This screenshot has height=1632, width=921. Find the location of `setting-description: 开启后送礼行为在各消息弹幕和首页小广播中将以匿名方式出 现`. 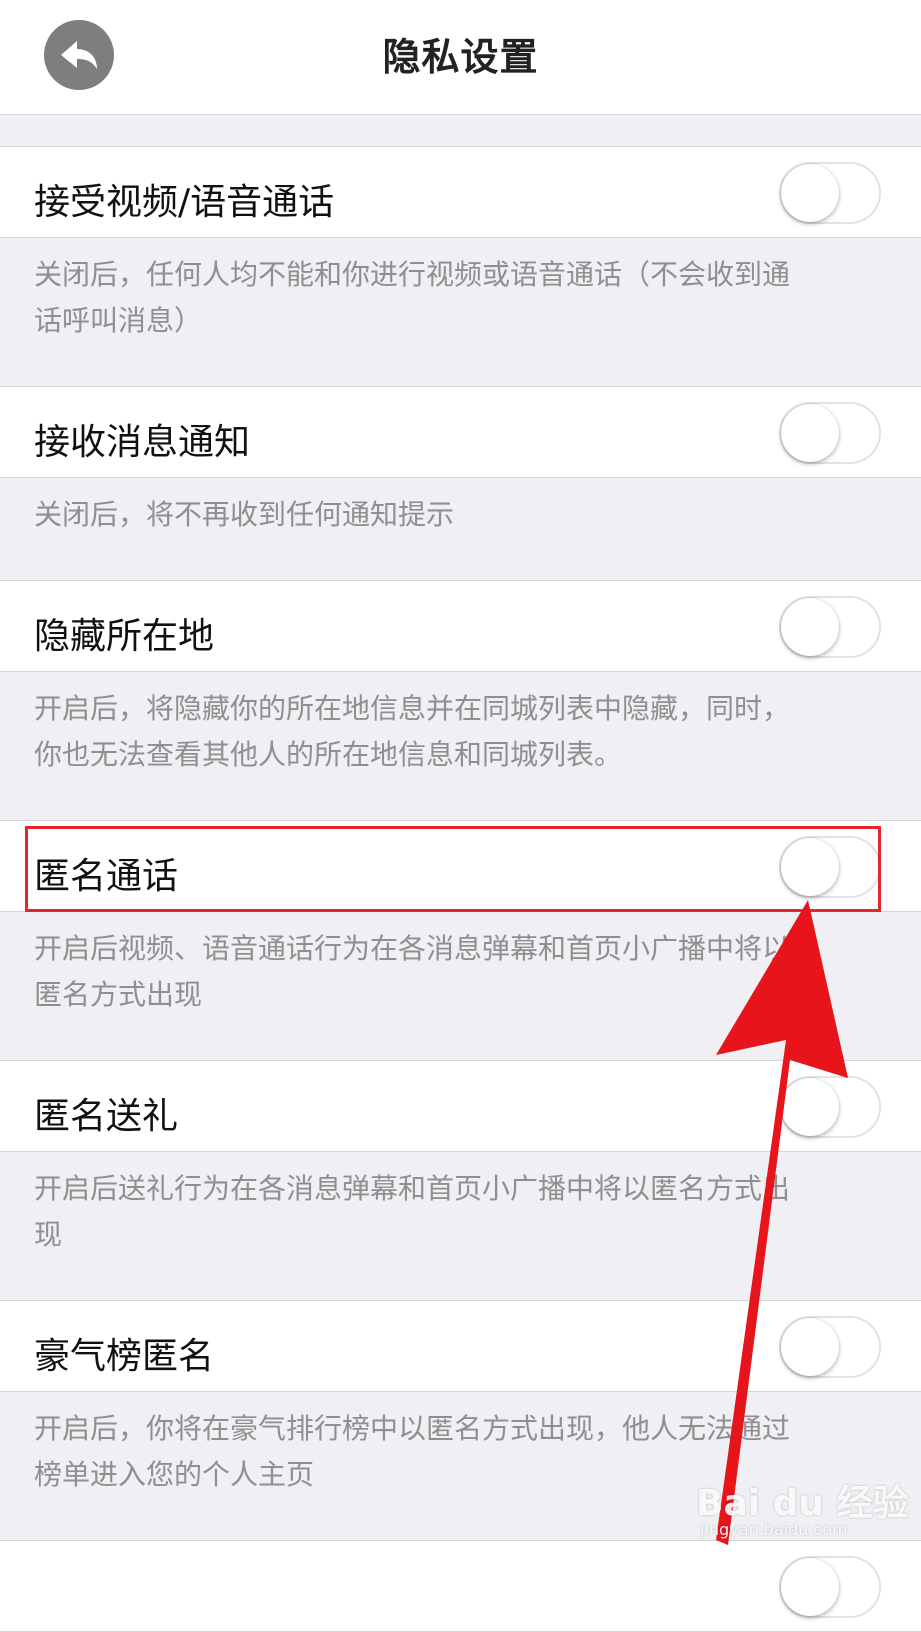

setting-description: 开启后送礼行为在各消息弹幕和首页小广播中将以匿名方式出 现 is located at coordinates (454, 1212).